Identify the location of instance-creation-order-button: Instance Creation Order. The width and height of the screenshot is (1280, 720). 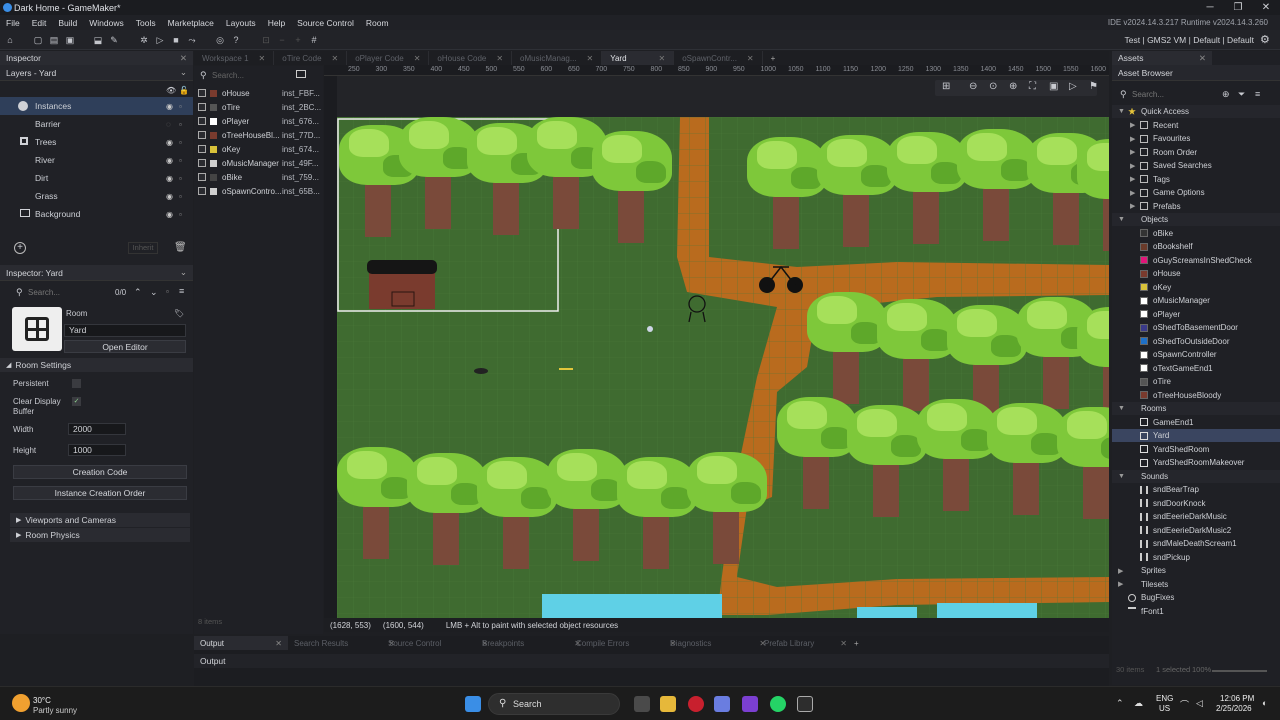
(100, 493).